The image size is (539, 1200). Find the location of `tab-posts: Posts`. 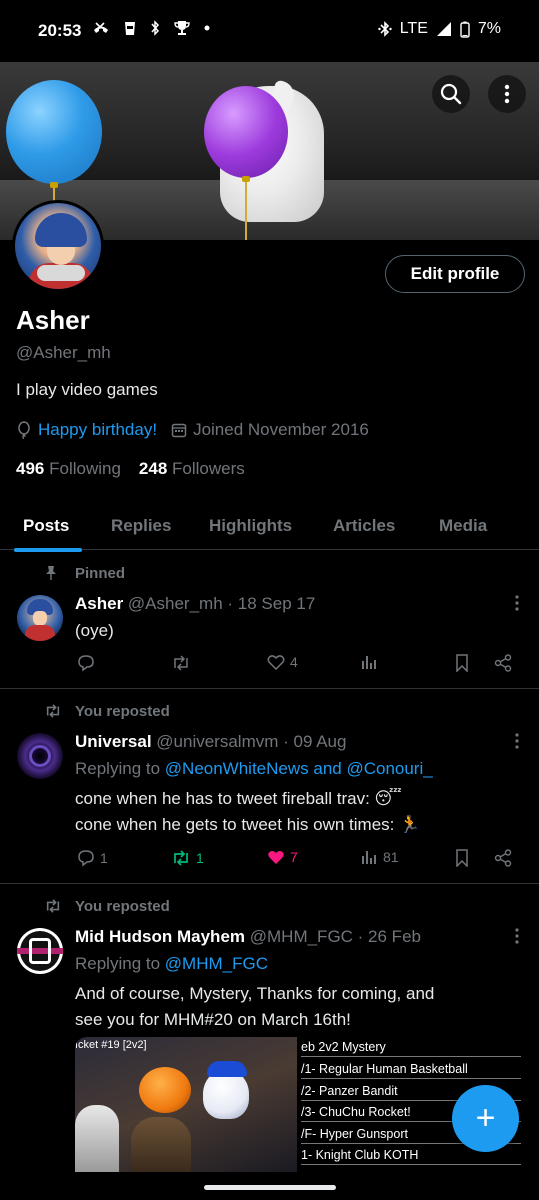

tab-posts: Posts is located at coordinates (46, 526).